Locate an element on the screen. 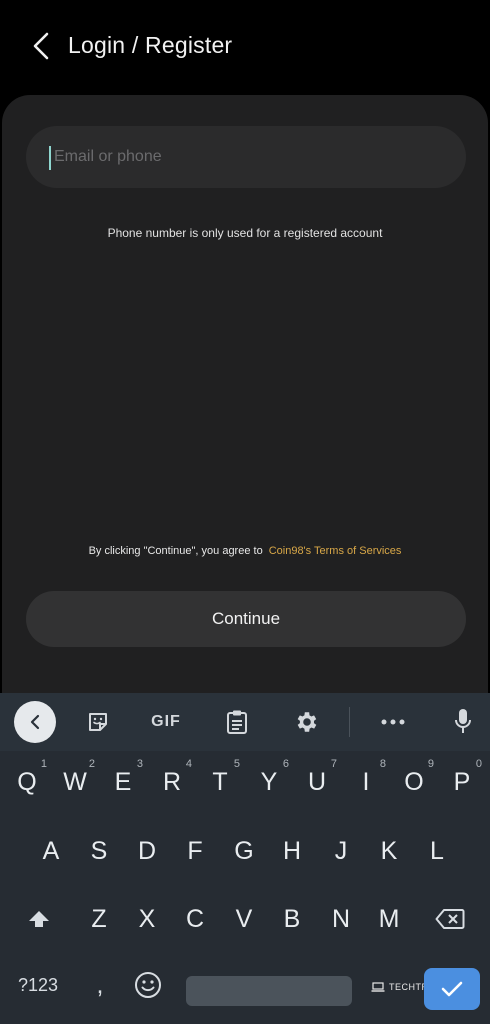 The image size is (490, 1024). key-u: U7 is located at coordinates (317, 782).